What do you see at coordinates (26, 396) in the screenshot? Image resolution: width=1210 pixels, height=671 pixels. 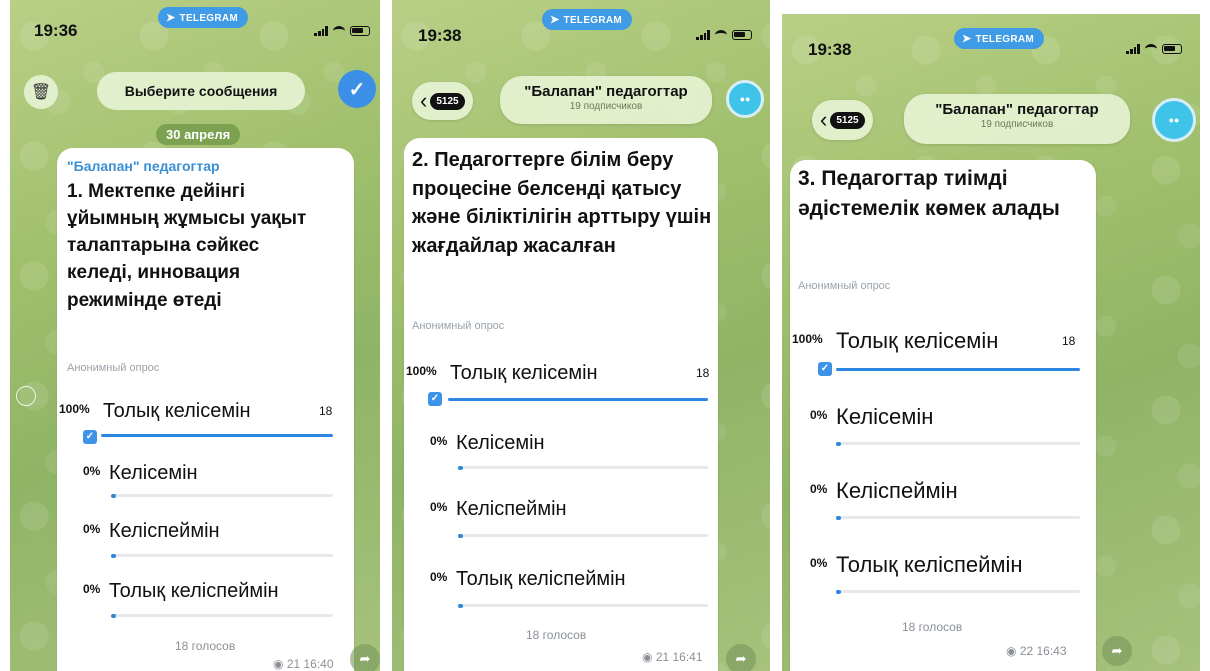 I see `message-select-circle` at bounding box center [26, 396].